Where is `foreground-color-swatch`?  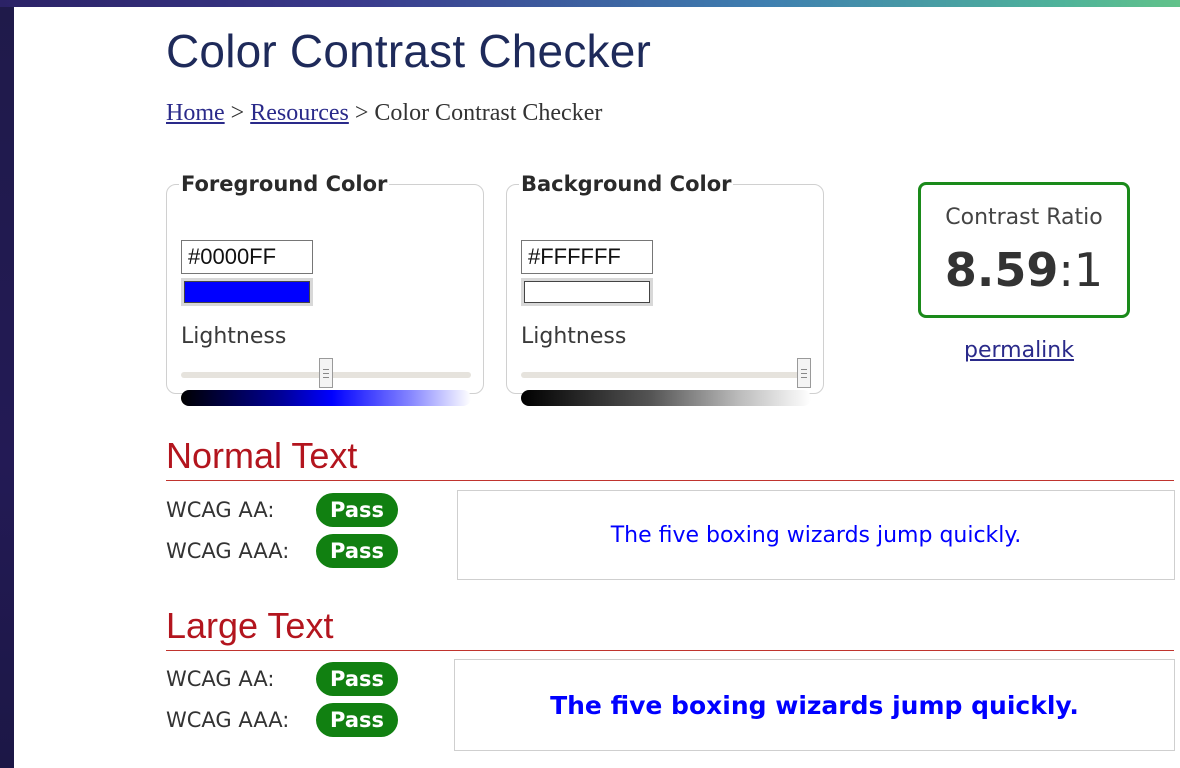 foreground-color-swatch is located at coordinates (247, 292).